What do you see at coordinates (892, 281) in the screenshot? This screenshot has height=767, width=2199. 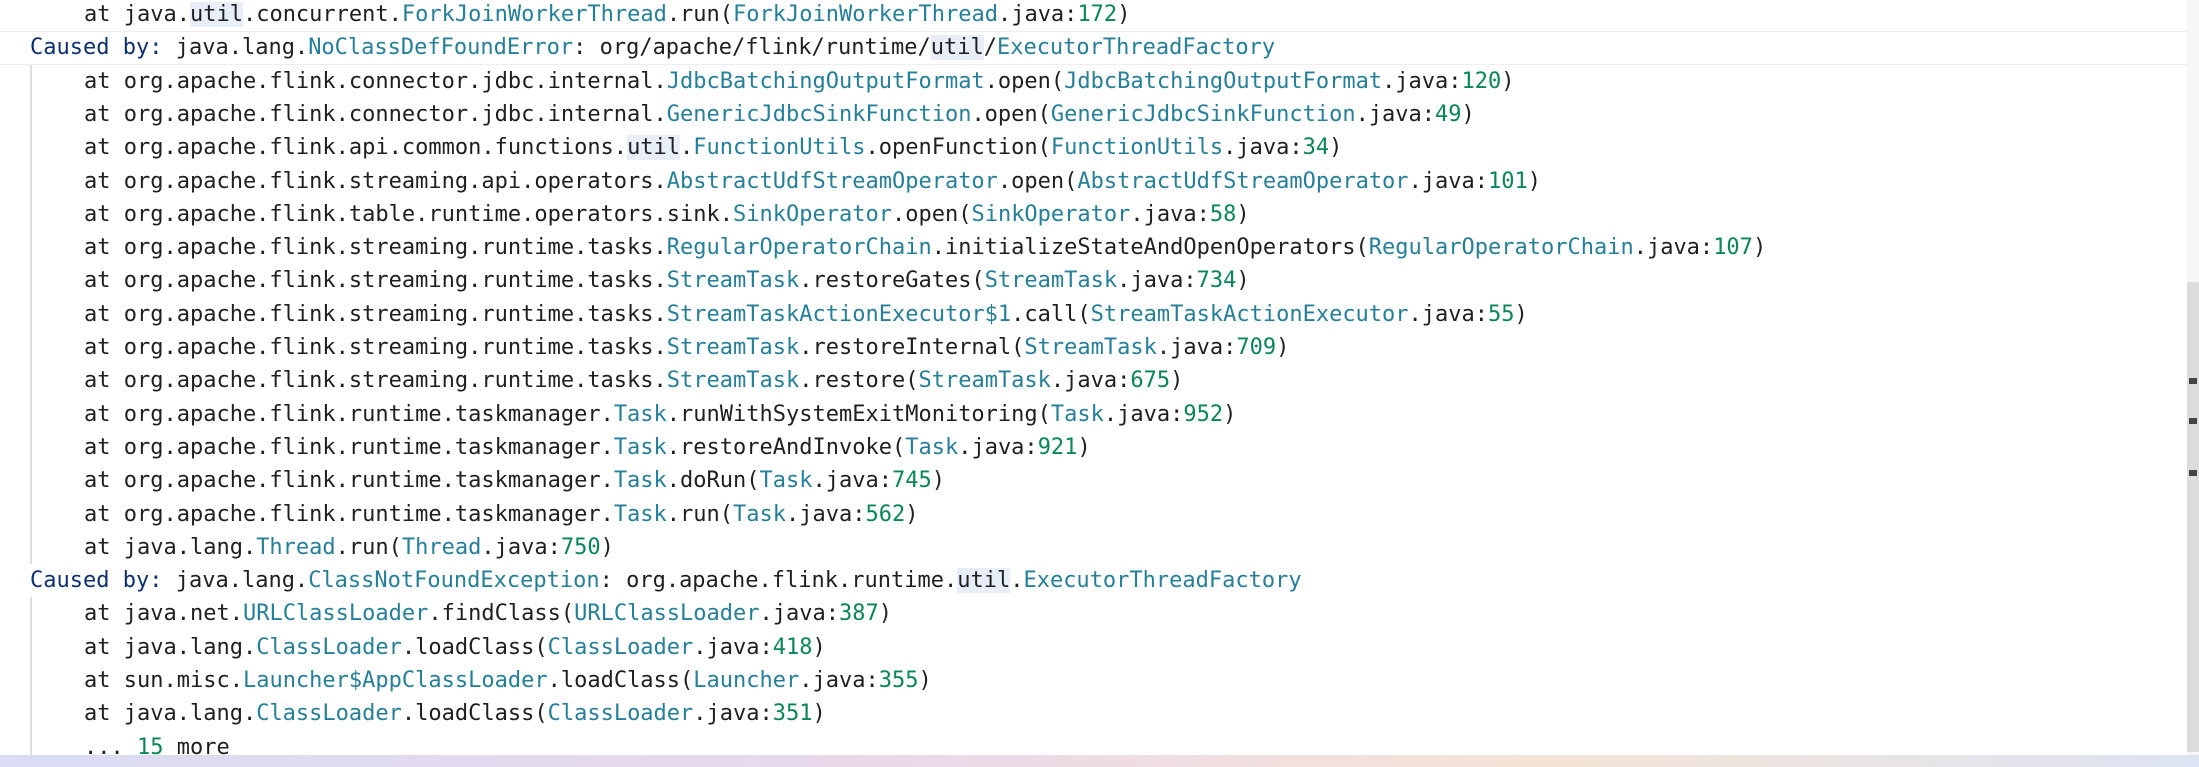 I see `code-text: .restoreGates(` at bounding box center [892, 281].